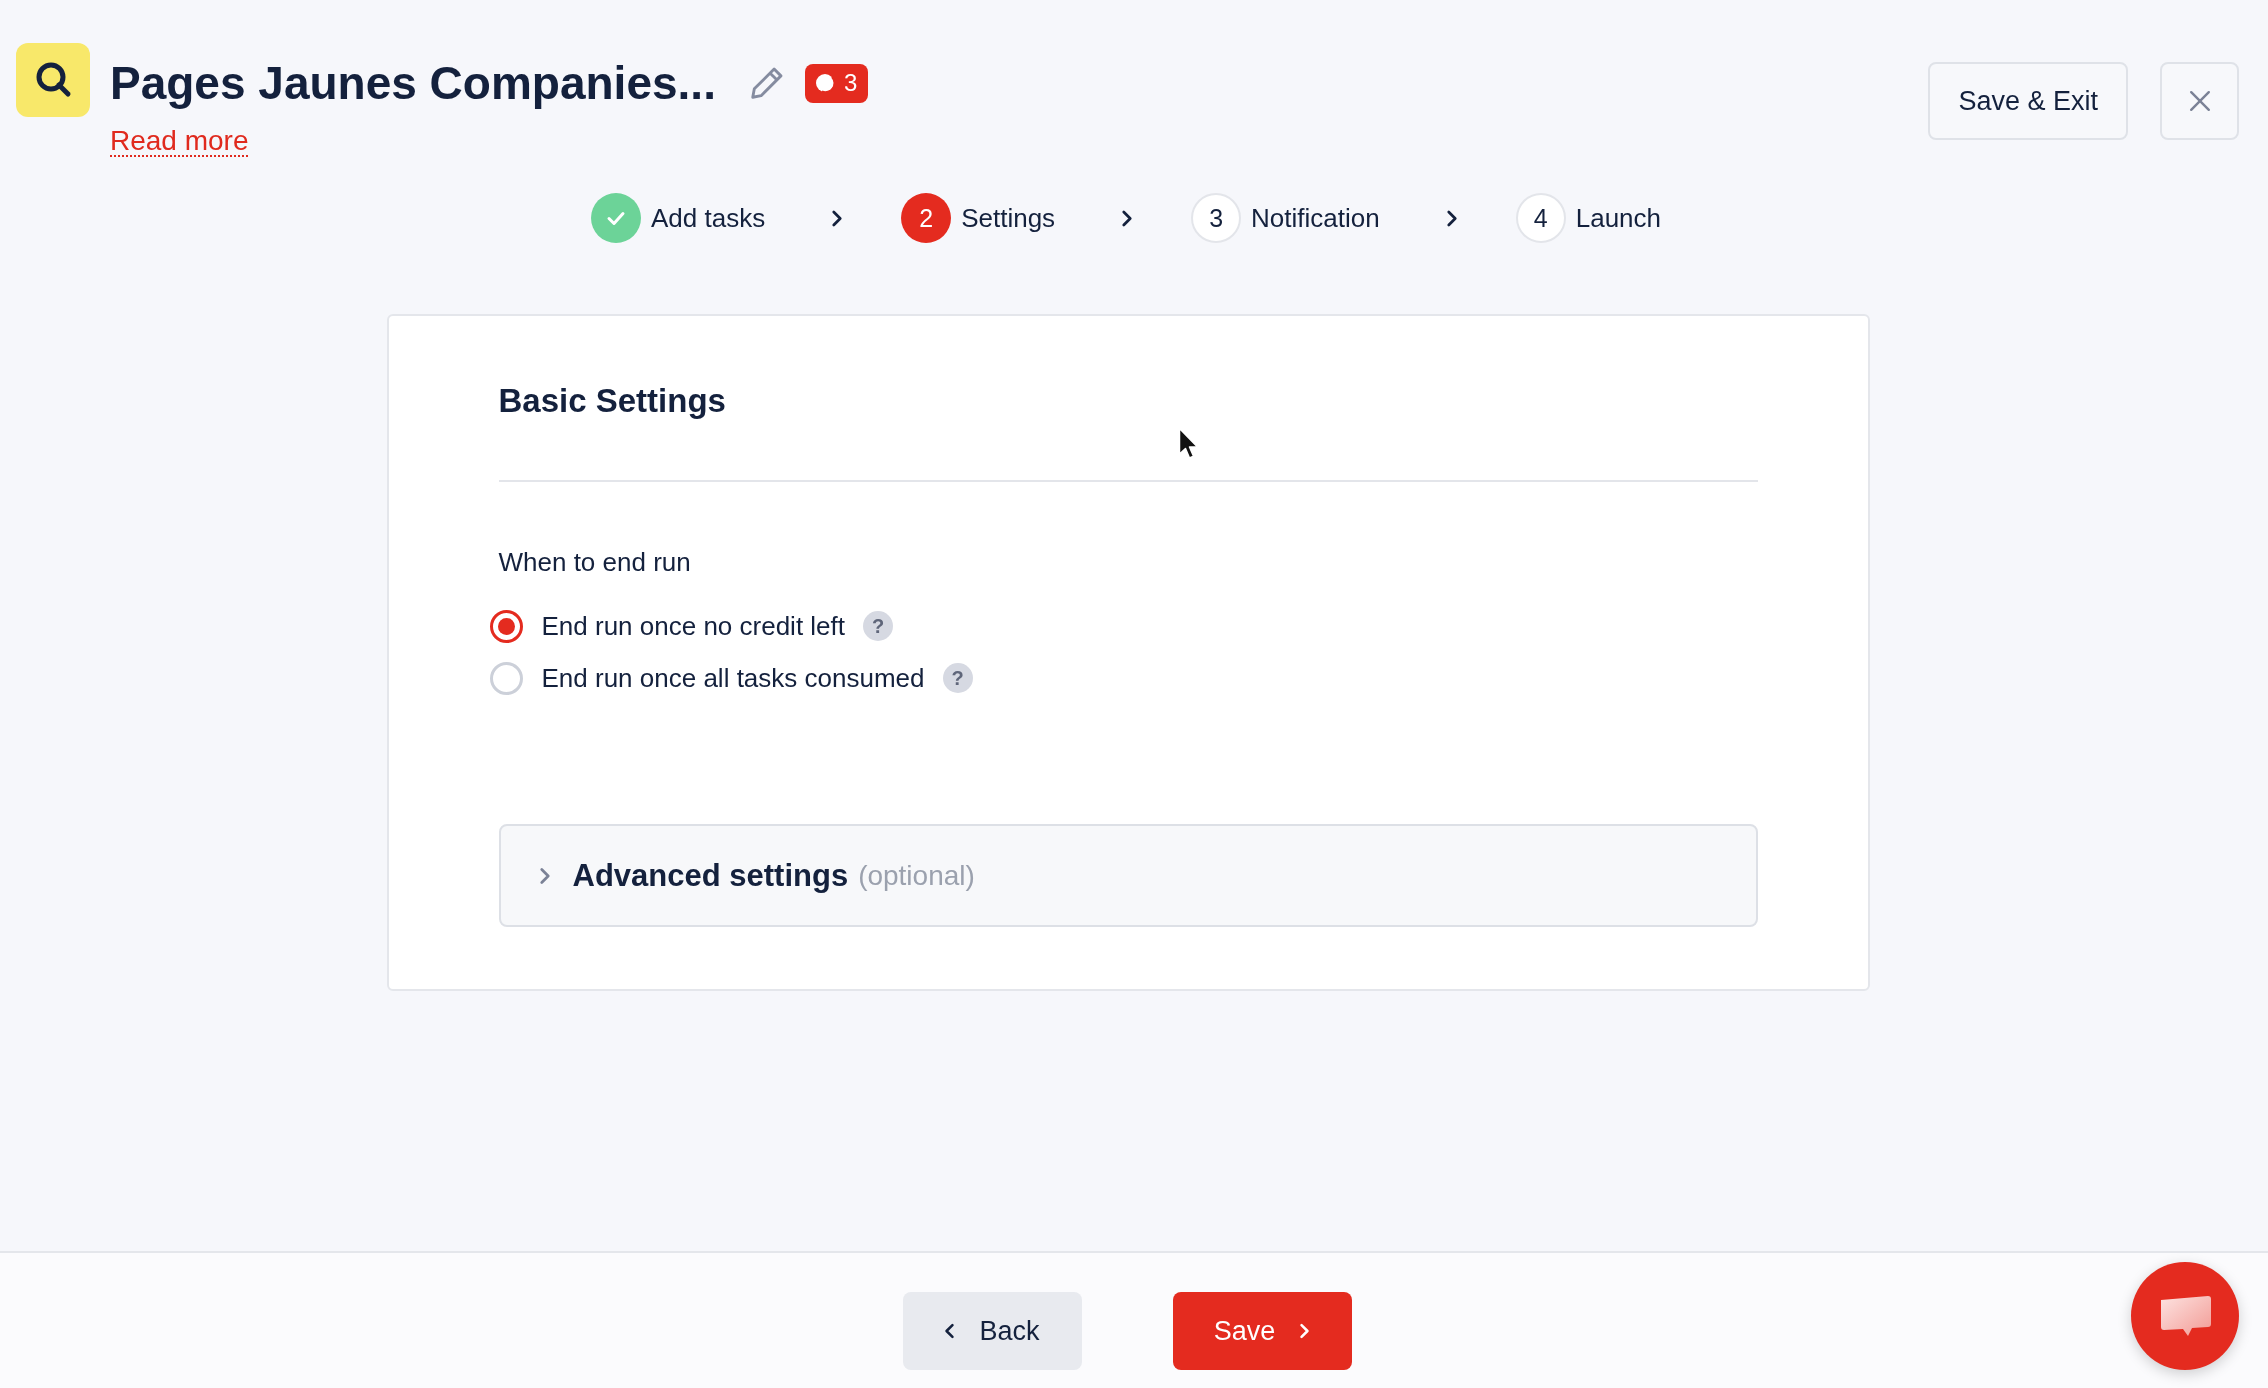  What do you see at coordinates (179, 141) in the screenshot?
I see `read-more-link: Read more` at bounding box center [179, 141].